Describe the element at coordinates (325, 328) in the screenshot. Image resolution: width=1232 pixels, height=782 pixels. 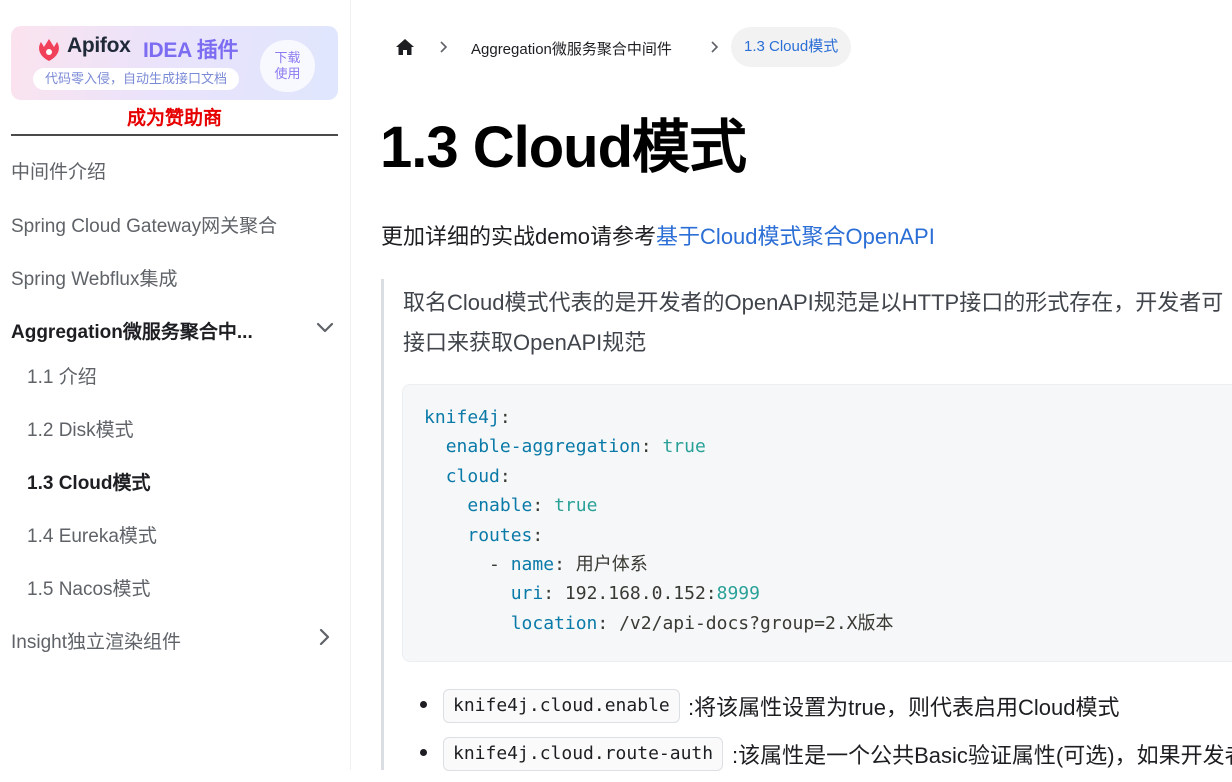
I see `chevron-down-icon` at that location.